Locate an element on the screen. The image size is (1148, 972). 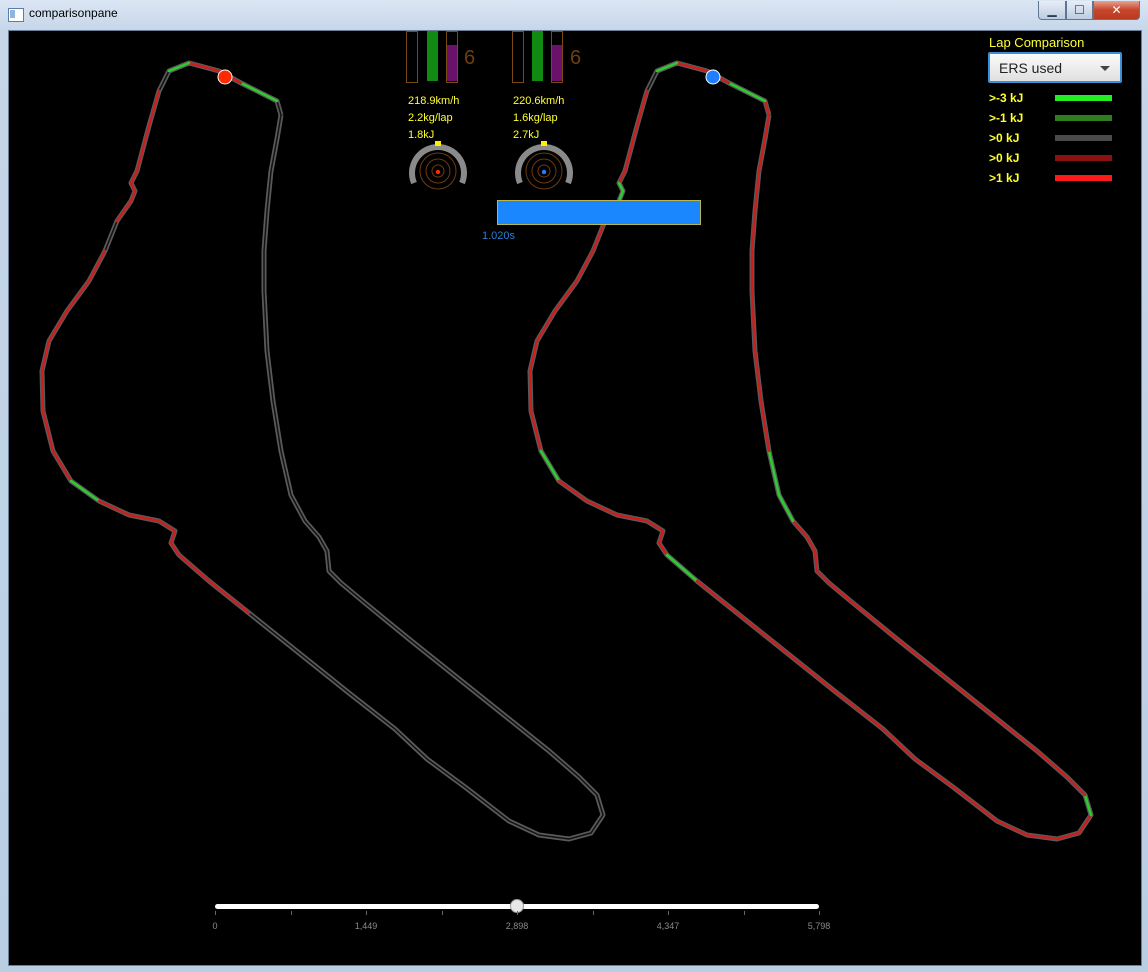
dropdown-selected-value: ERS used is located at coordinates (1031, 68).